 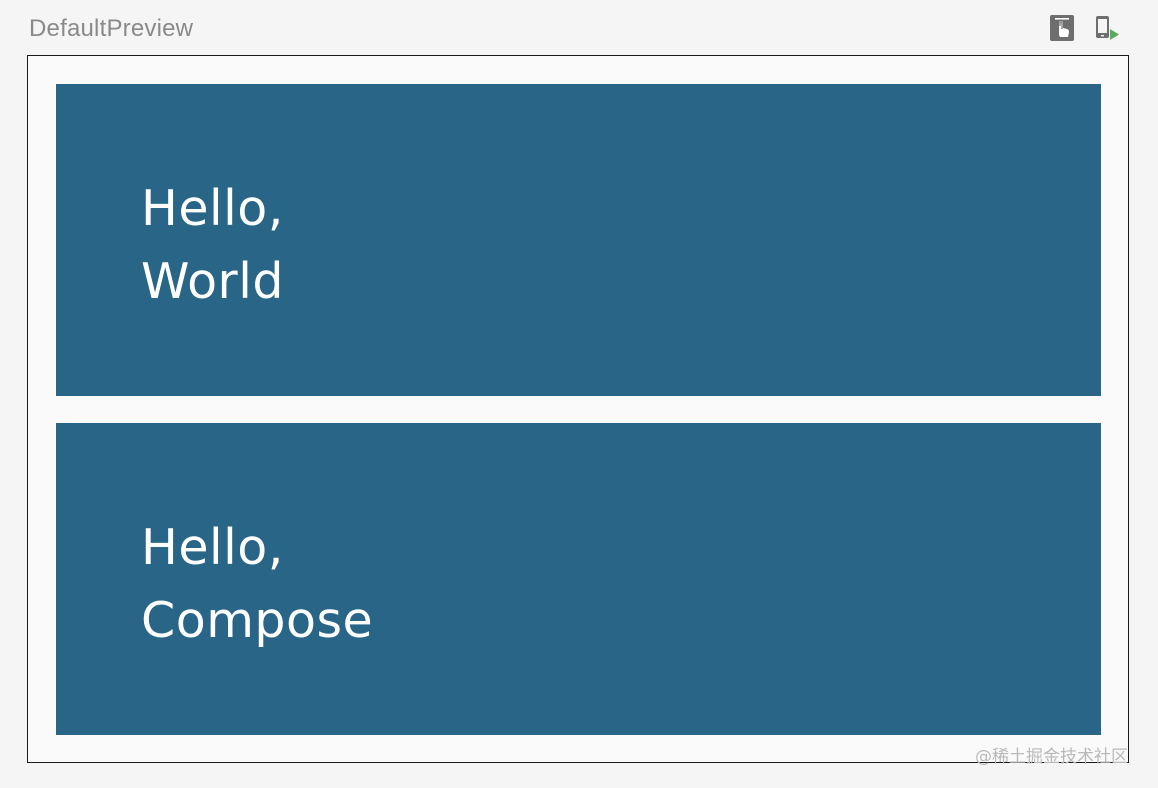 I want to click on greeting-line-2: World, so click(x=212, y=281).